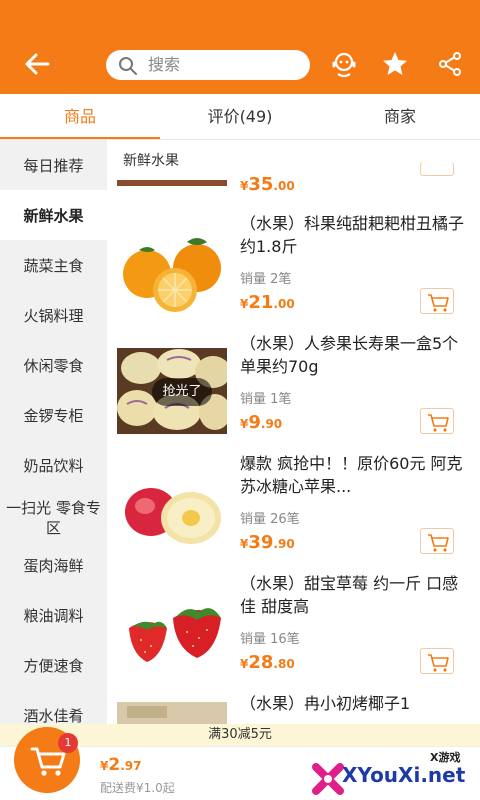 The image size is (480, 800). I want to click on sidebar-item-jinluo: 金锣专柜, so click(53, 415).